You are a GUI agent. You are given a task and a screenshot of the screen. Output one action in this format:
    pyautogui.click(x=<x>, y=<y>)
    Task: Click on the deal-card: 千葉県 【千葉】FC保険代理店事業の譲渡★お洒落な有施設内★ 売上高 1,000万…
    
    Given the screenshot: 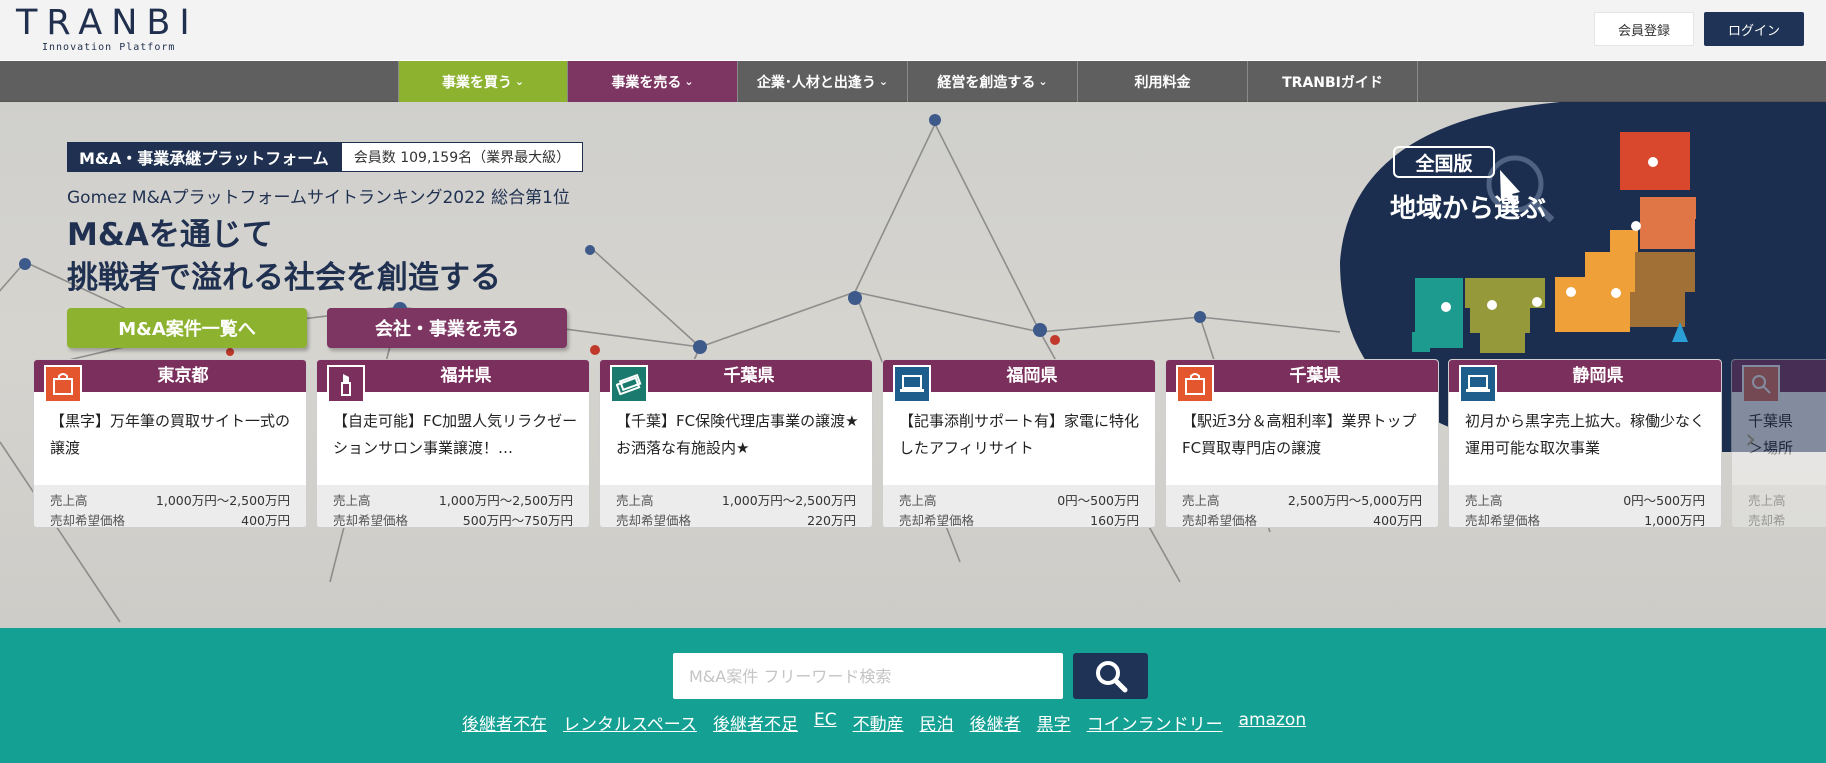 What is the action you would take?
    pyautogui.click(x=736, y=443)
    